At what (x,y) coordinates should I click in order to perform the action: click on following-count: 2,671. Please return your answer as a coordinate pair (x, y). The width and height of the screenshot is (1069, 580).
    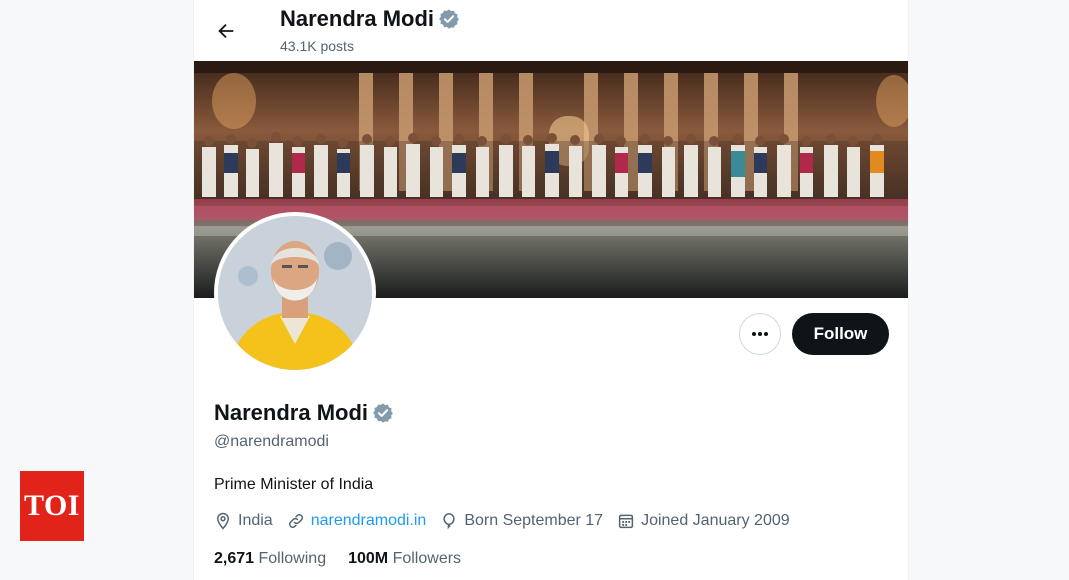
    Looking at the image, I should click on (234, 558).